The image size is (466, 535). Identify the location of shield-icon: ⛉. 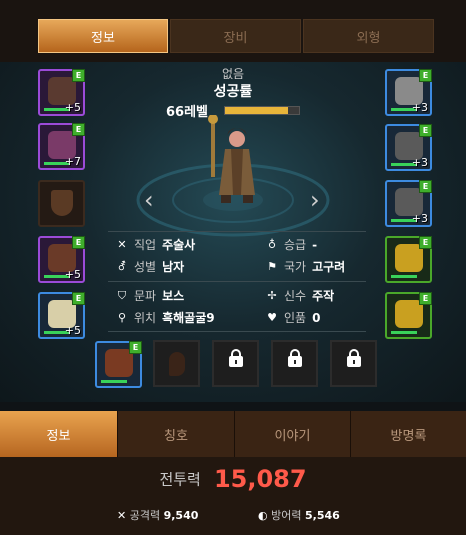
(122, 295).